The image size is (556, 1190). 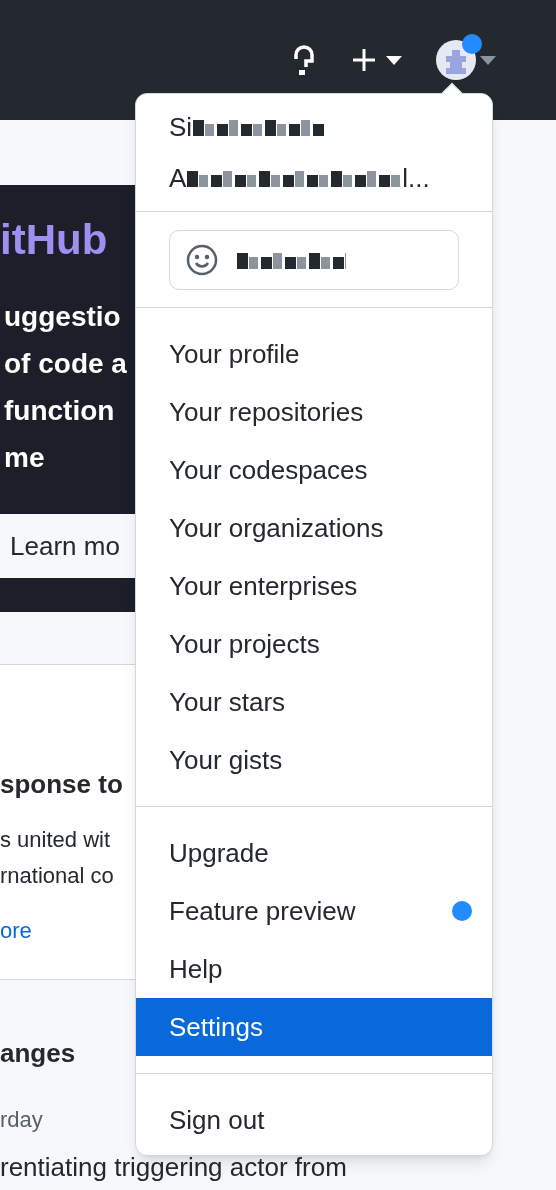 I want to click on plus-icon, so click(x=364, y=60).